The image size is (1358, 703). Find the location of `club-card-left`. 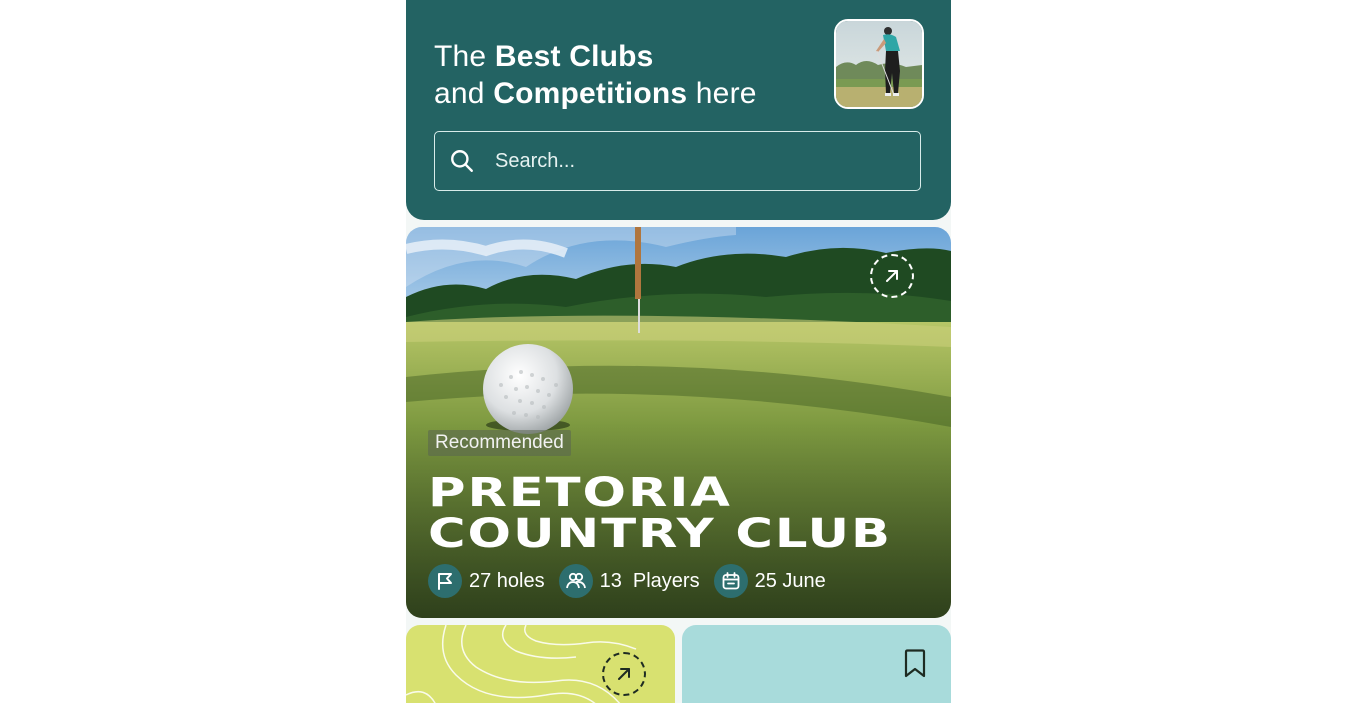

club-card-left is located at coordinates (540, 664).